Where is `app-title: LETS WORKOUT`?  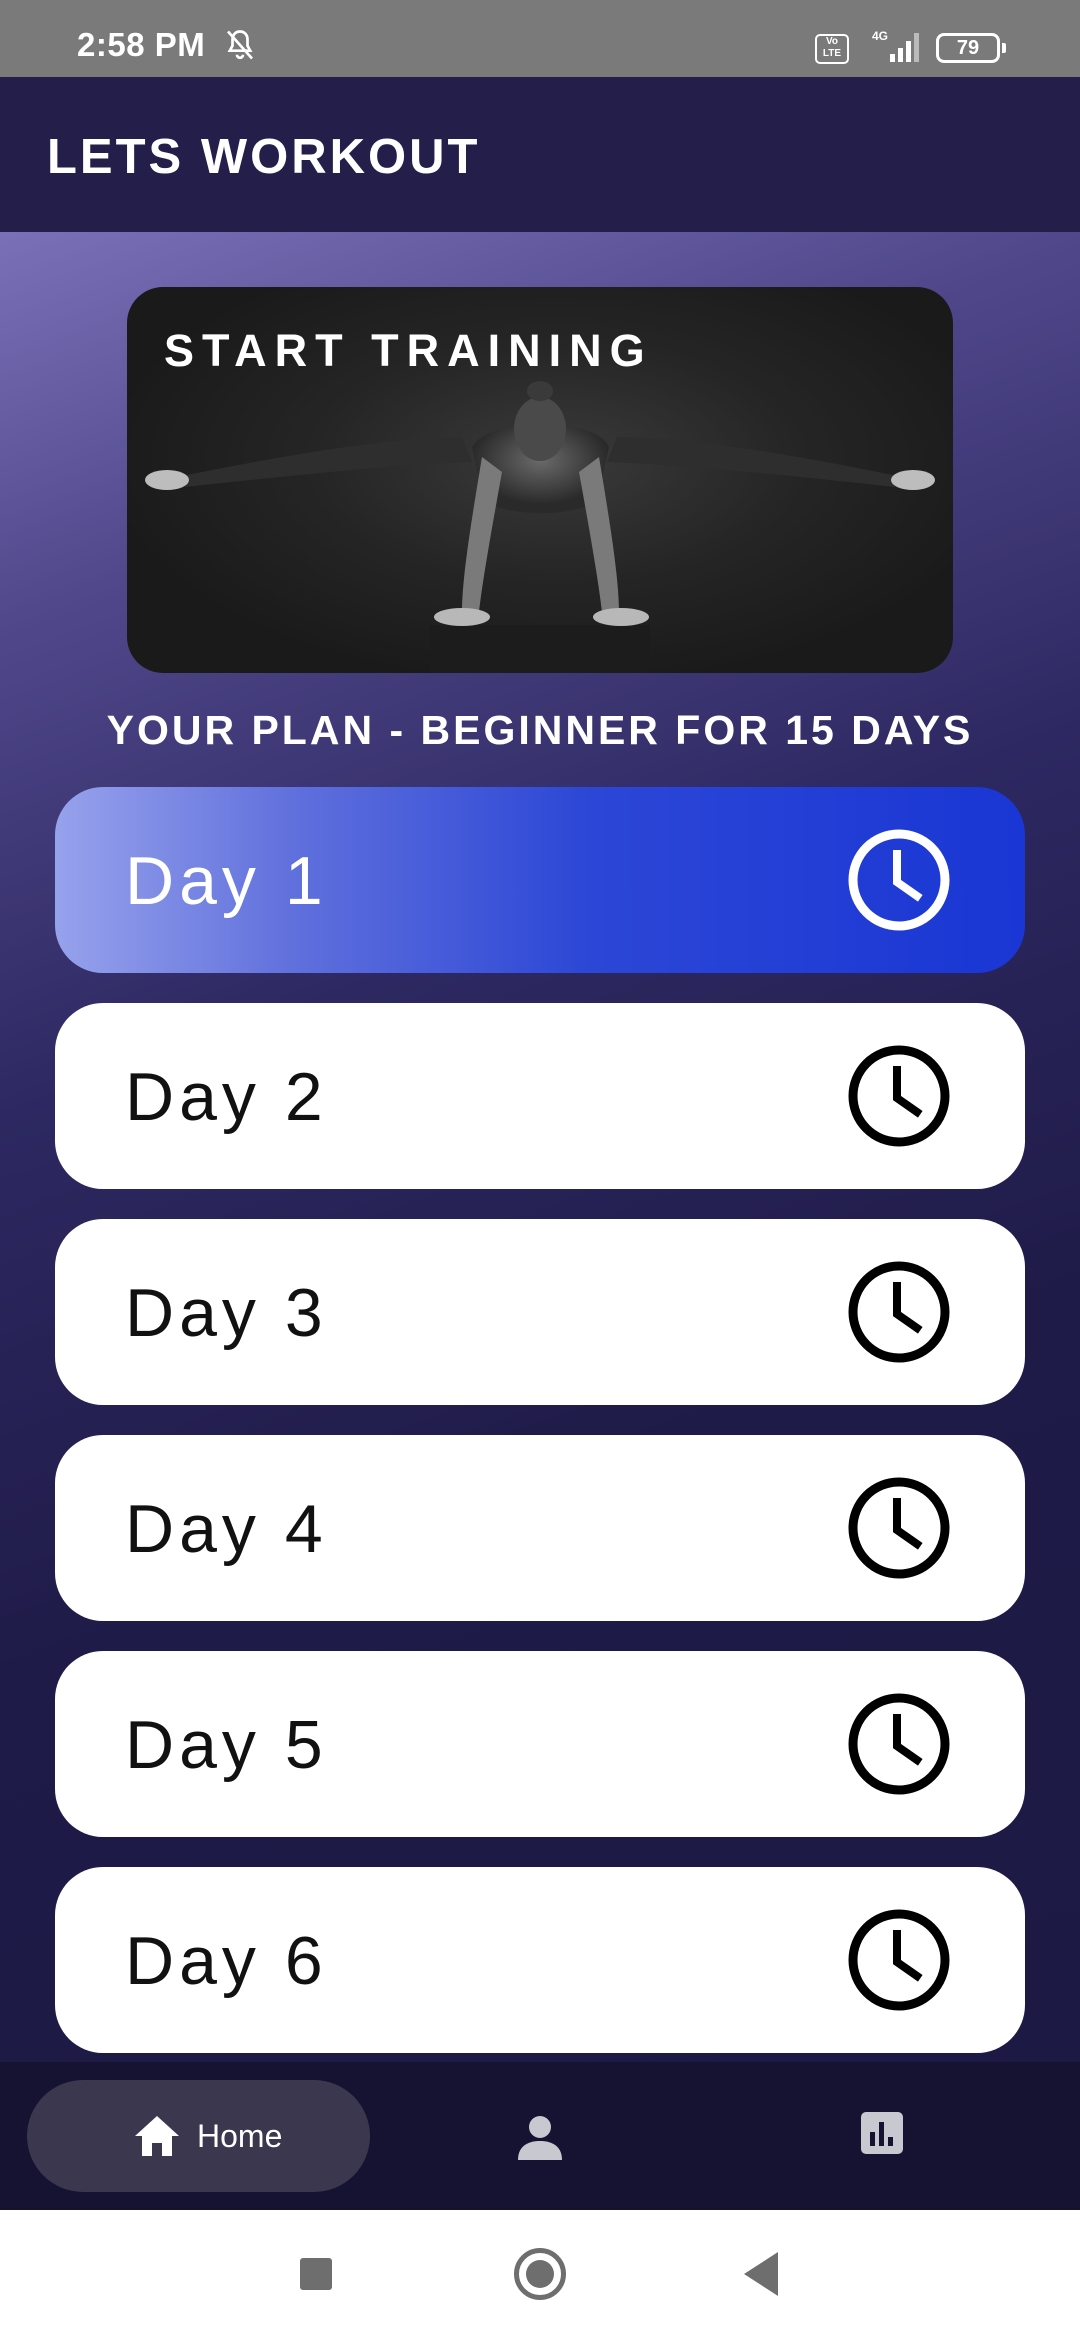
app-title: LETS WORKOUT is located at coordinates (264, 157).